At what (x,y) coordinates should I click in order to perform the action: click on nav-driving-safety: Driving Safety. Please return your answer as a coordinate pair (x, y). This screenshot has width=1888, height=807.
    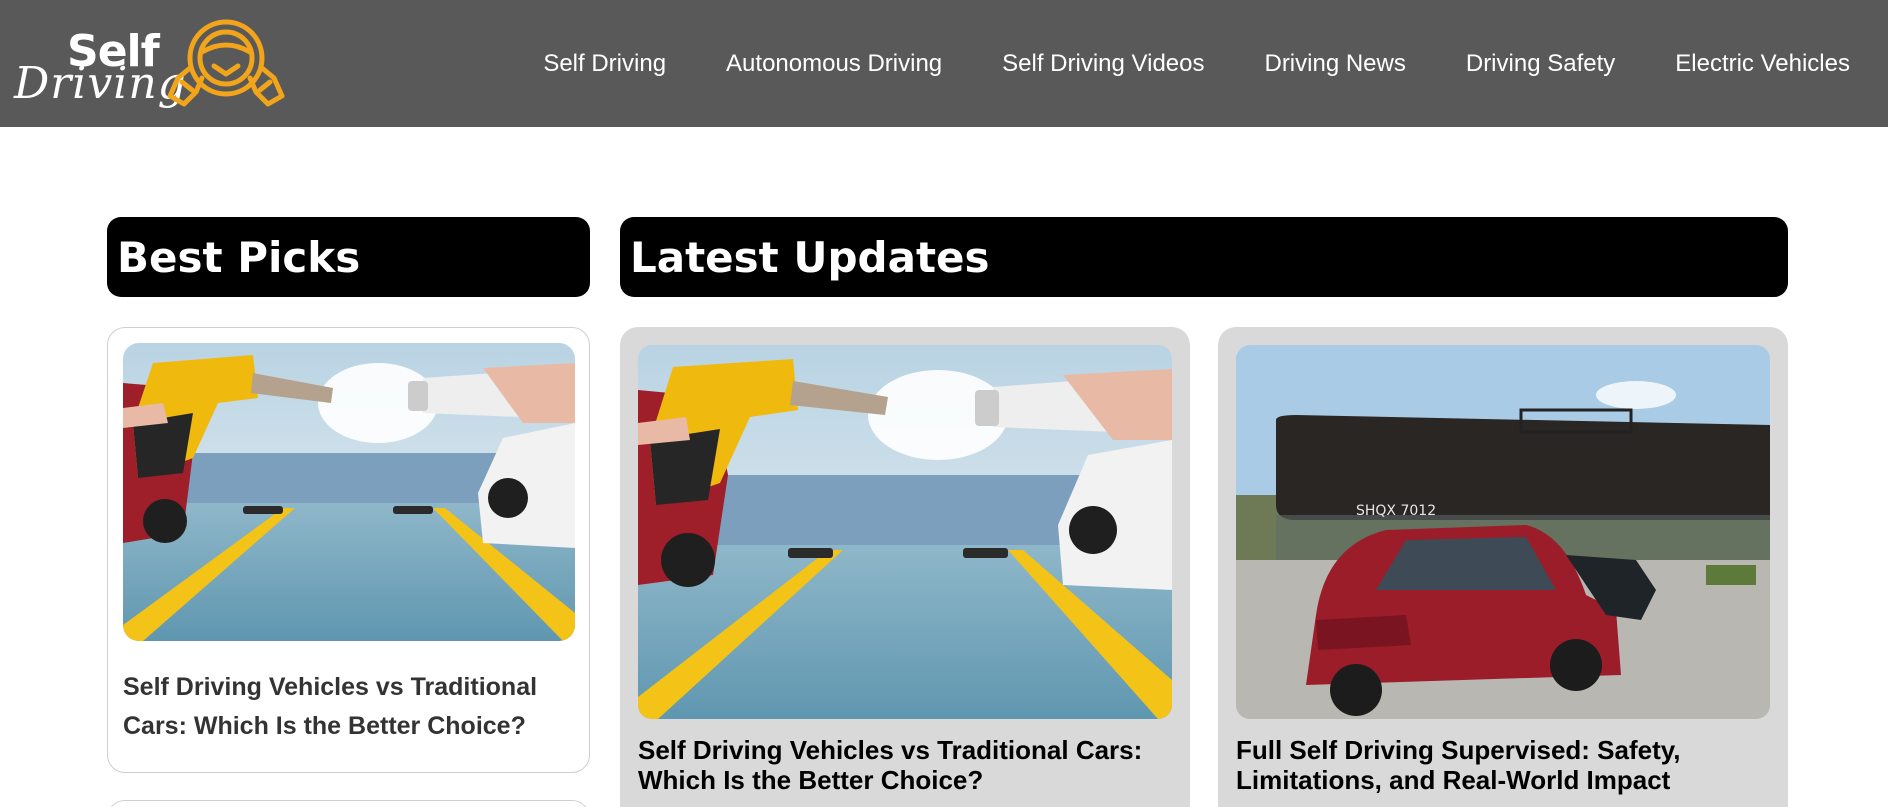
    Looking at the image, I should click on (1540, 64).